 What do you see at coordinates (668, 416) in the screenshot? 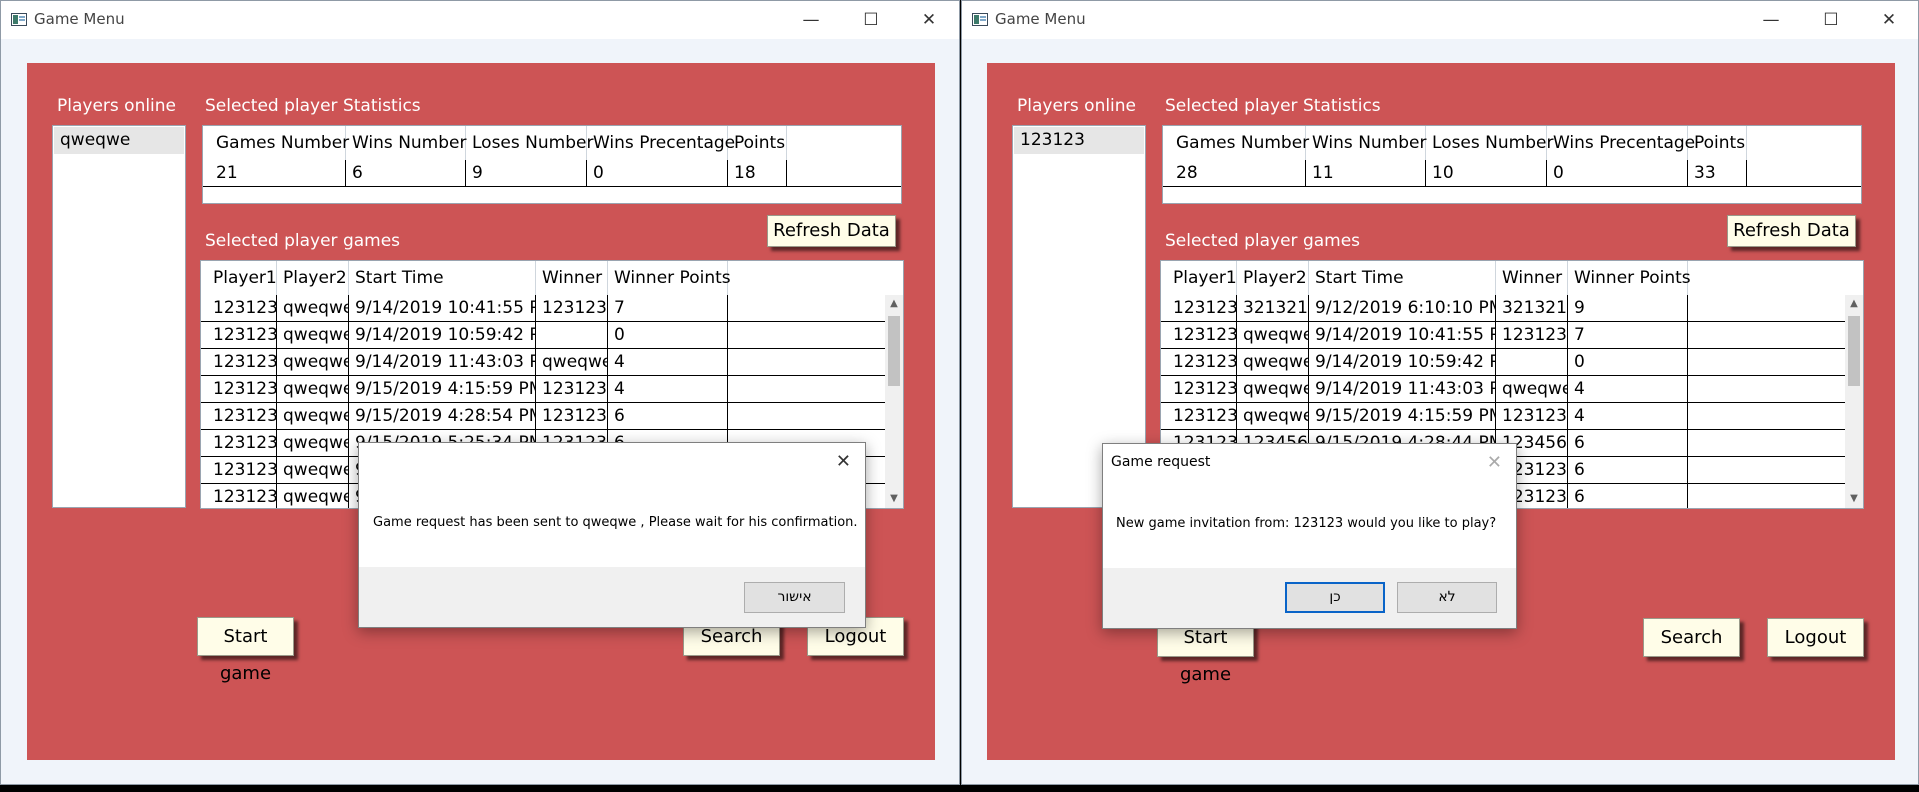
I see `table-cell: 6` at bounding box center [668, 416].